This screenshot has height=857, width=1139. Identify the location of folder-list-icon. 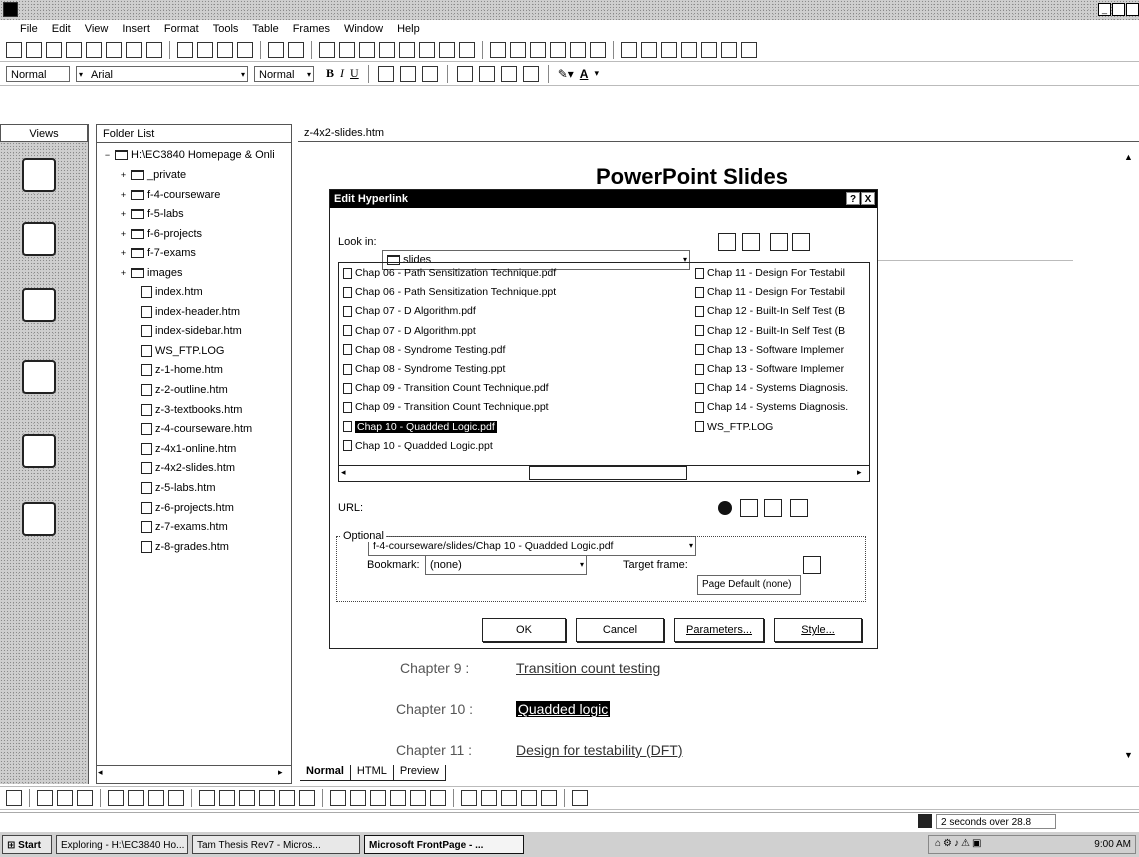
(94, 49).